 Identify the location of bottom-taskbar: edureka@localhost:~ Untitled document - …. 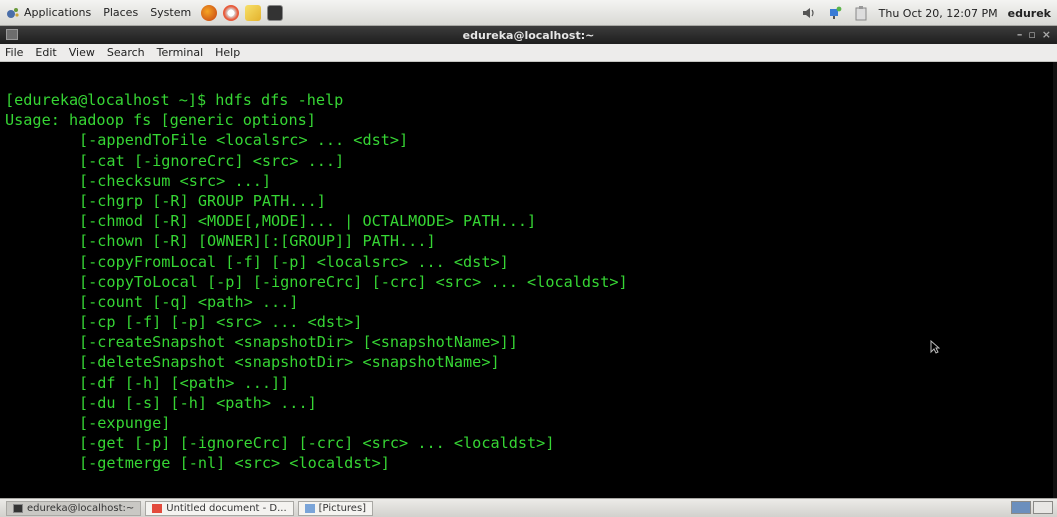
(528, 507).